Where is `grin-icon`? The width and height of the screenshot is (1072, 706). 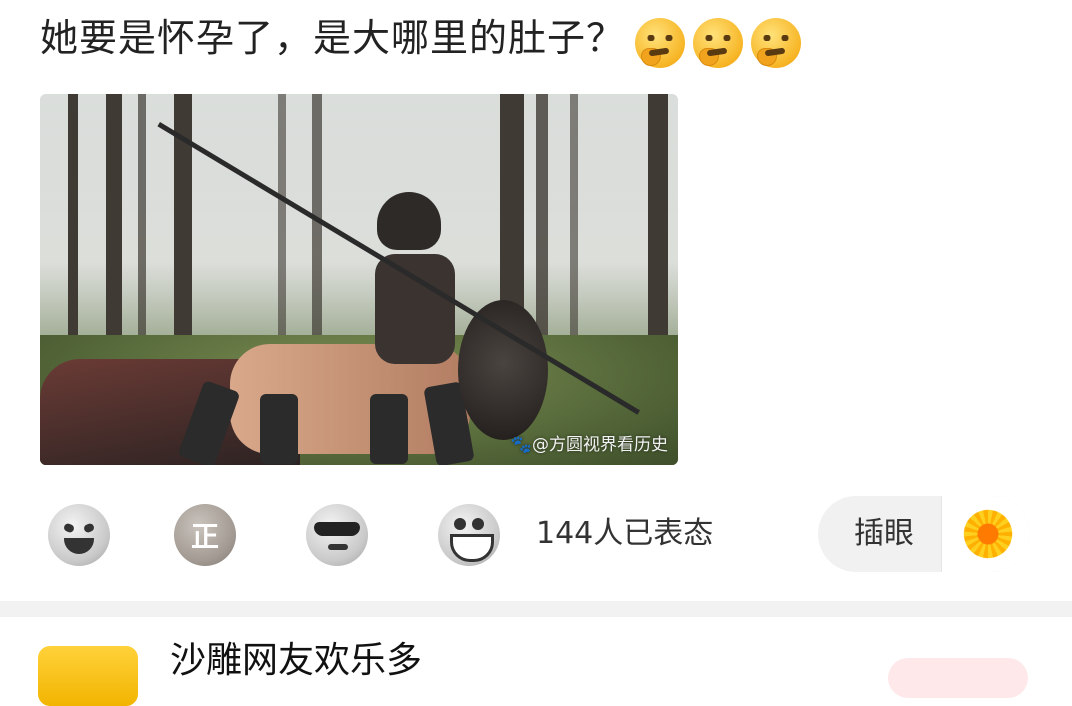 grin-icon is located at coordinates (469, 535).